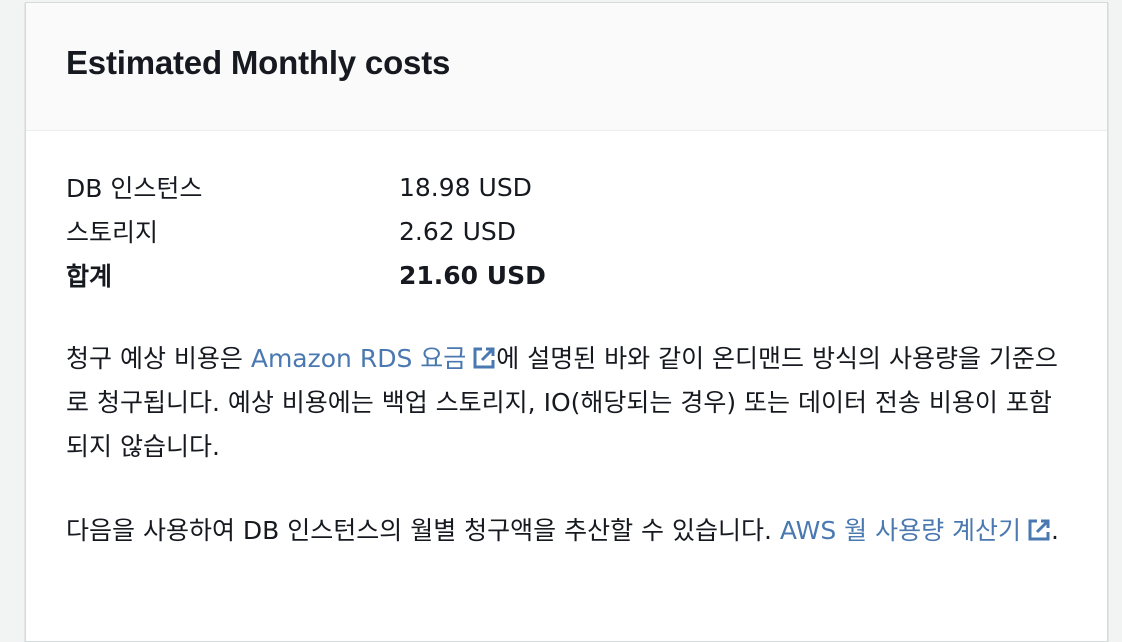 The height and width of the screenshot is (642, 1122). Describe the element at coordinates (306, 275) in the screenshot. I see `cost-row-total: 합계 21.60 USD` at that location.